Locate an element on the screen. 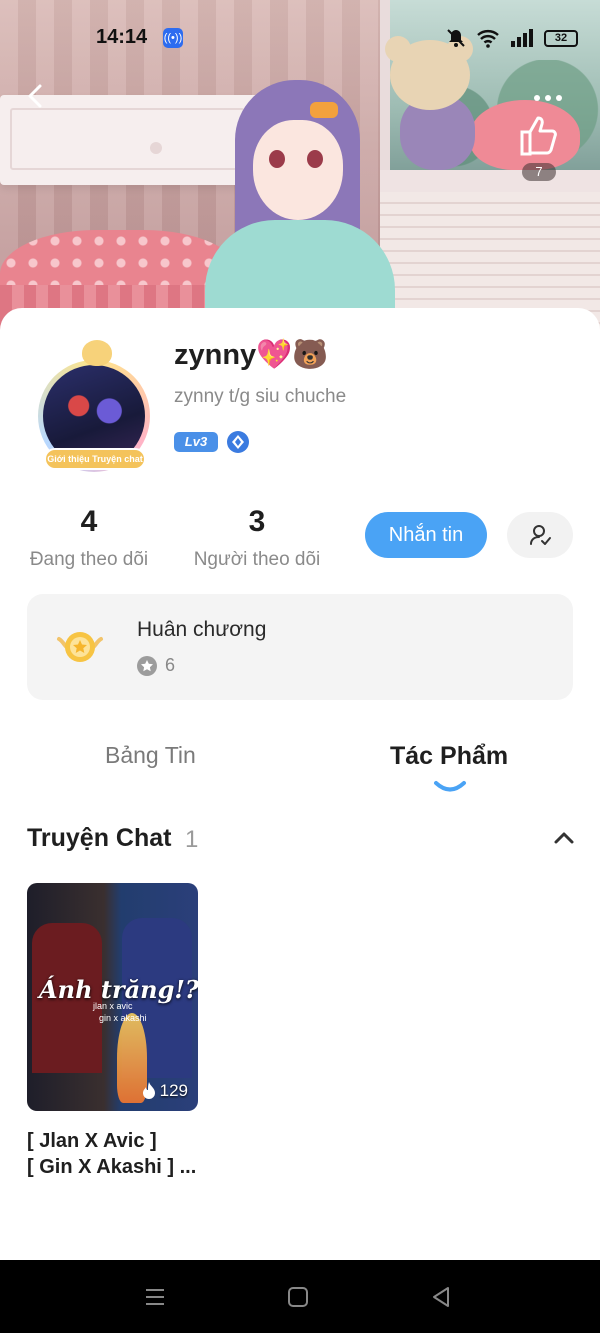  tab-feed: Bảng Tin is located at coordinates (150, 755).